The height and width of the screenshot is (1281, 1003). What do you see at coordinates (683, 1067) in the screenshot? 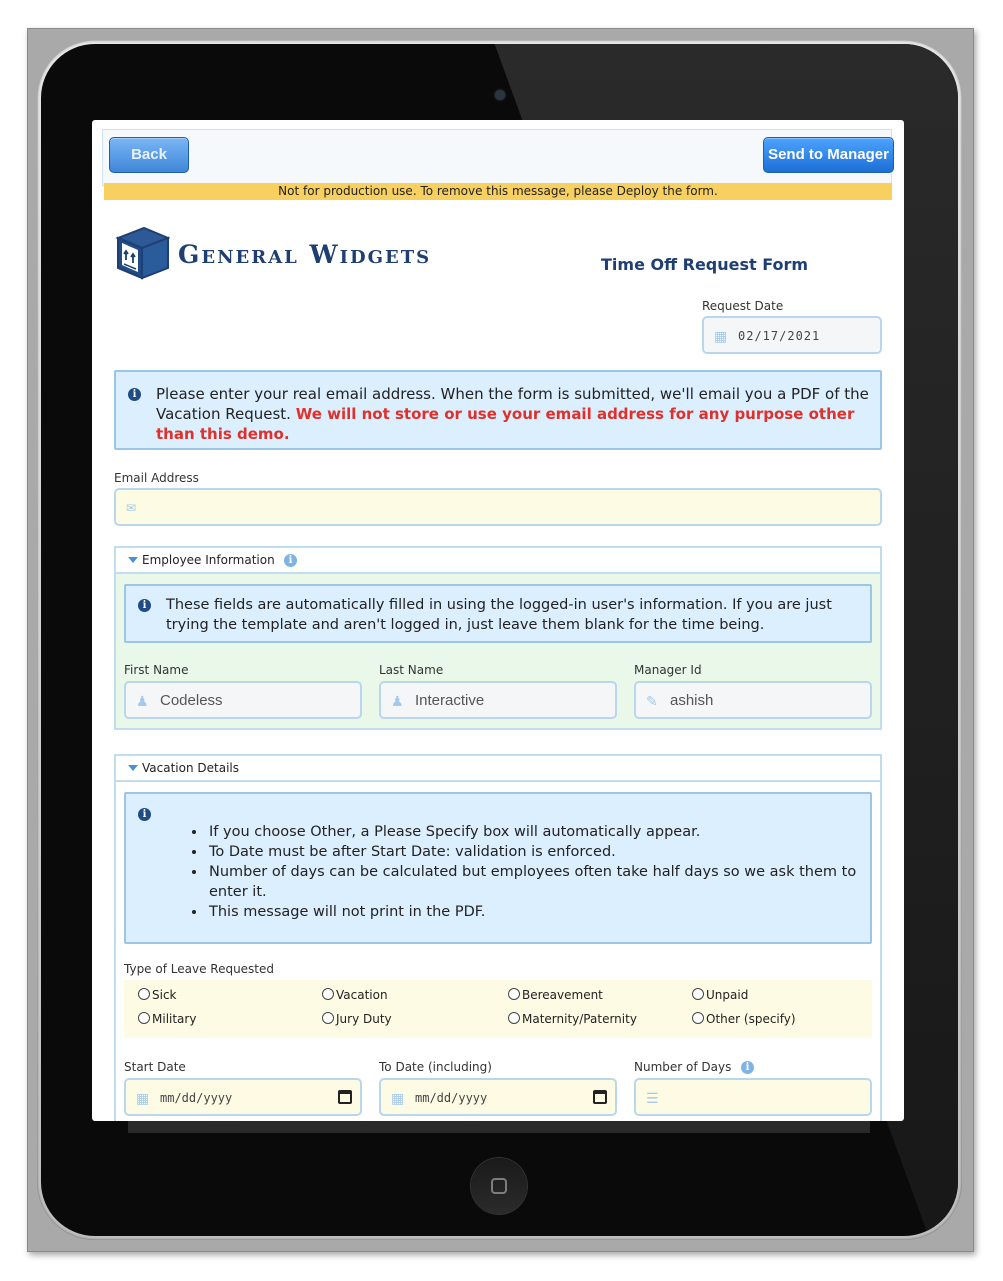
I see `num-days-label: Number of Days` at bounding box center [683, 1067].